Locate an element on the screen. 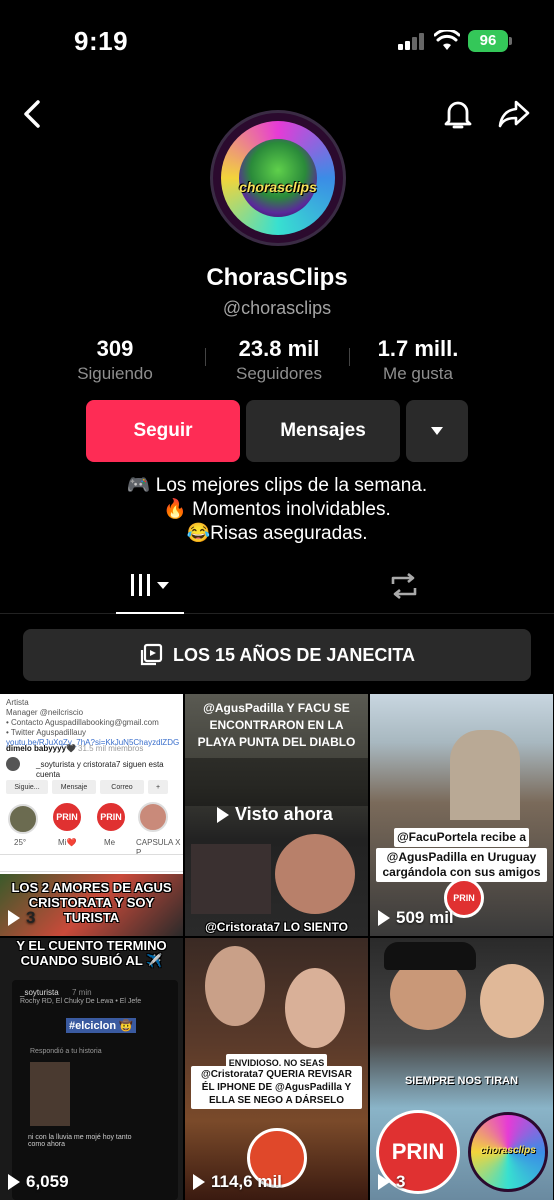 The width and height of the screenshot is (554, 1200). avatar-character is located at coordinates (278, 178).